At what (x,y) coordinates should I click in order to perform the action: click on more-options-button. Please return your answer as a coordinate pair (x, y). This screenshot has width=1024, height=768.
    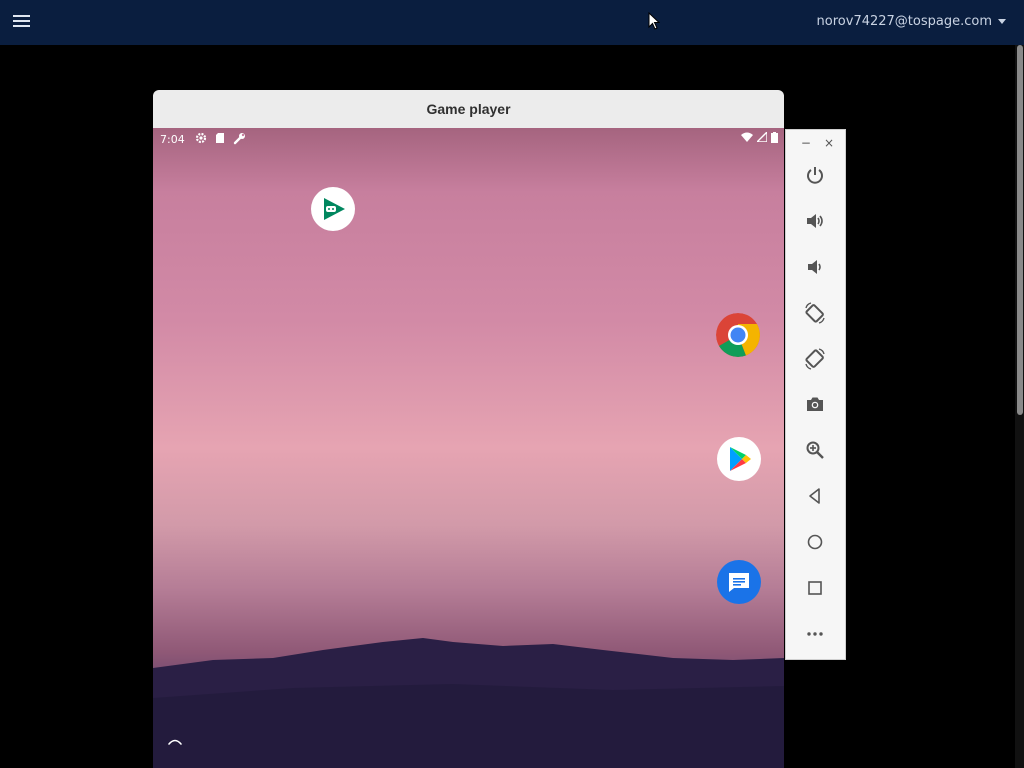
    Looking at the image, I should click on (815, 634).